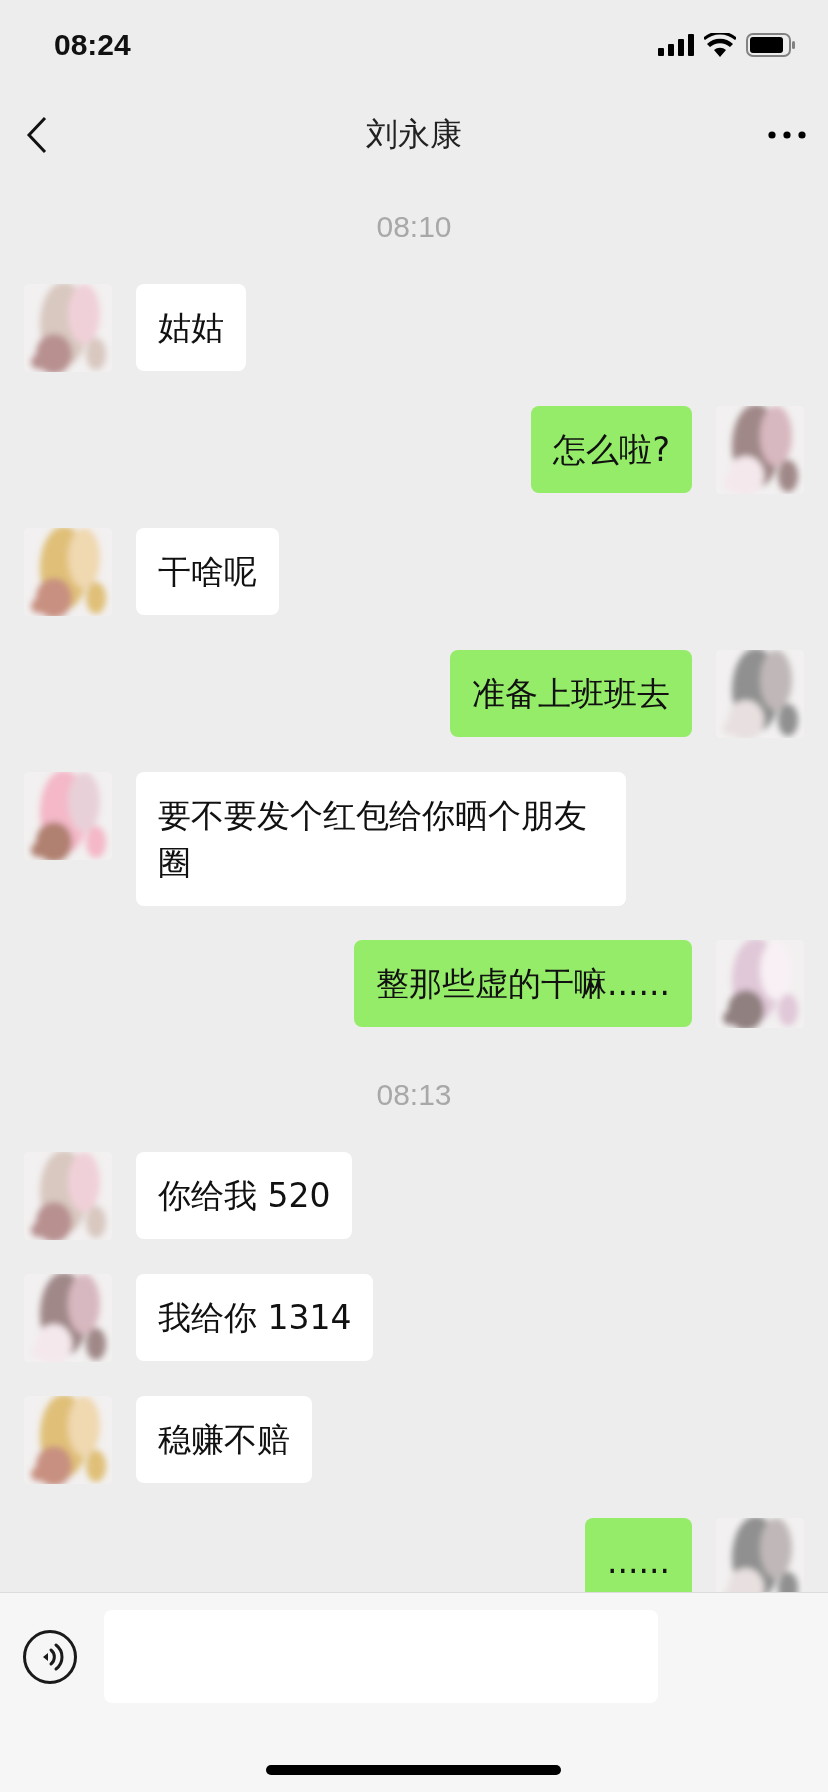 The width and height of the screenshot is (828, 1792). What do you see at coordinates (244, 1195) in the screenshot?
I see `message-bubble: 你给我 520` at bounding box center [244, 1195].